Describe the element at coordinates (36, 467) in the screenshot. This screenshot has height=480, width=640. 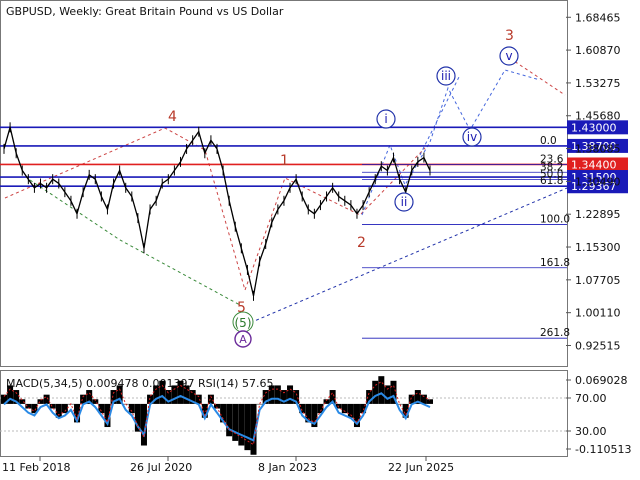
I see `x-tick-label: 11 Feb 2018` at that location.